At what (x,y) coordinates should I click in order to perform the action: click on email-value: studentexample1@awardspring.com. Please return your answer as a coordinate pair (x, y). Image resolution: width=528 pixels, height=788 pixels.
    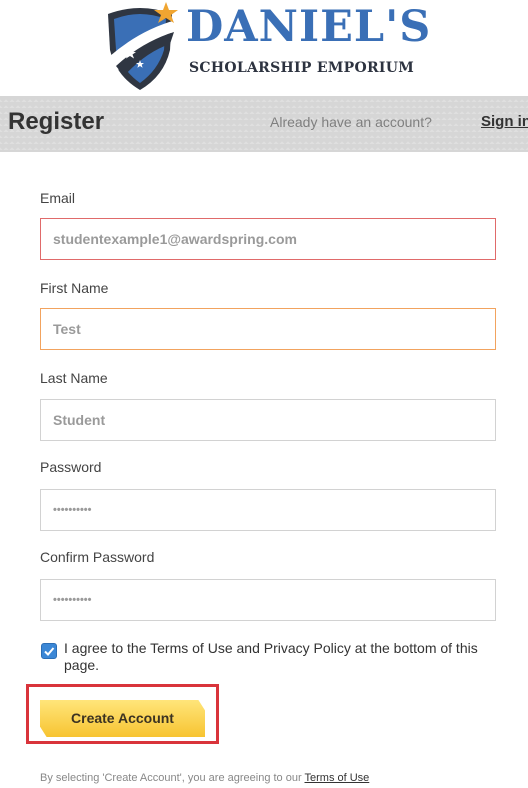
    Looking at the image, I should click on (175, 239).